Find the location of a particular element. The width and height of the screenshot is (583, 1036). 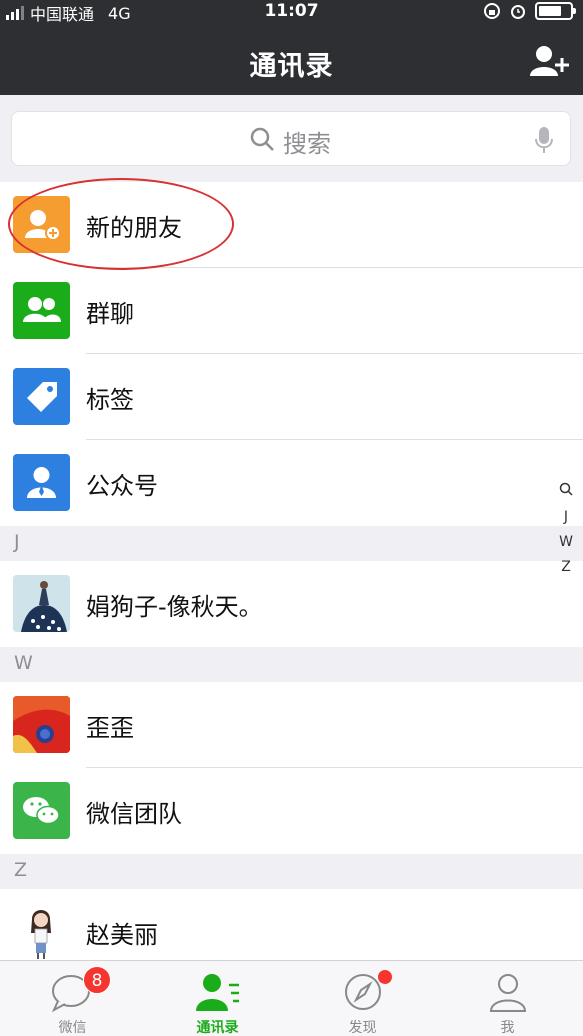

person-icon is located at coordinates (508, 993).